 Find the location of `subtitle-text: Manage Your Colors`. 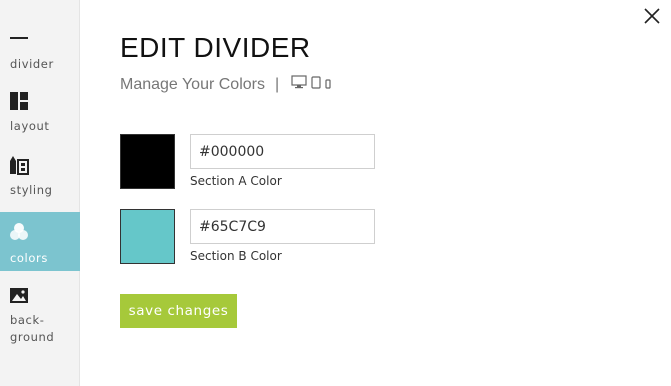

subtitle-text: Manage Your Colors is located at coordinates (192, 84).